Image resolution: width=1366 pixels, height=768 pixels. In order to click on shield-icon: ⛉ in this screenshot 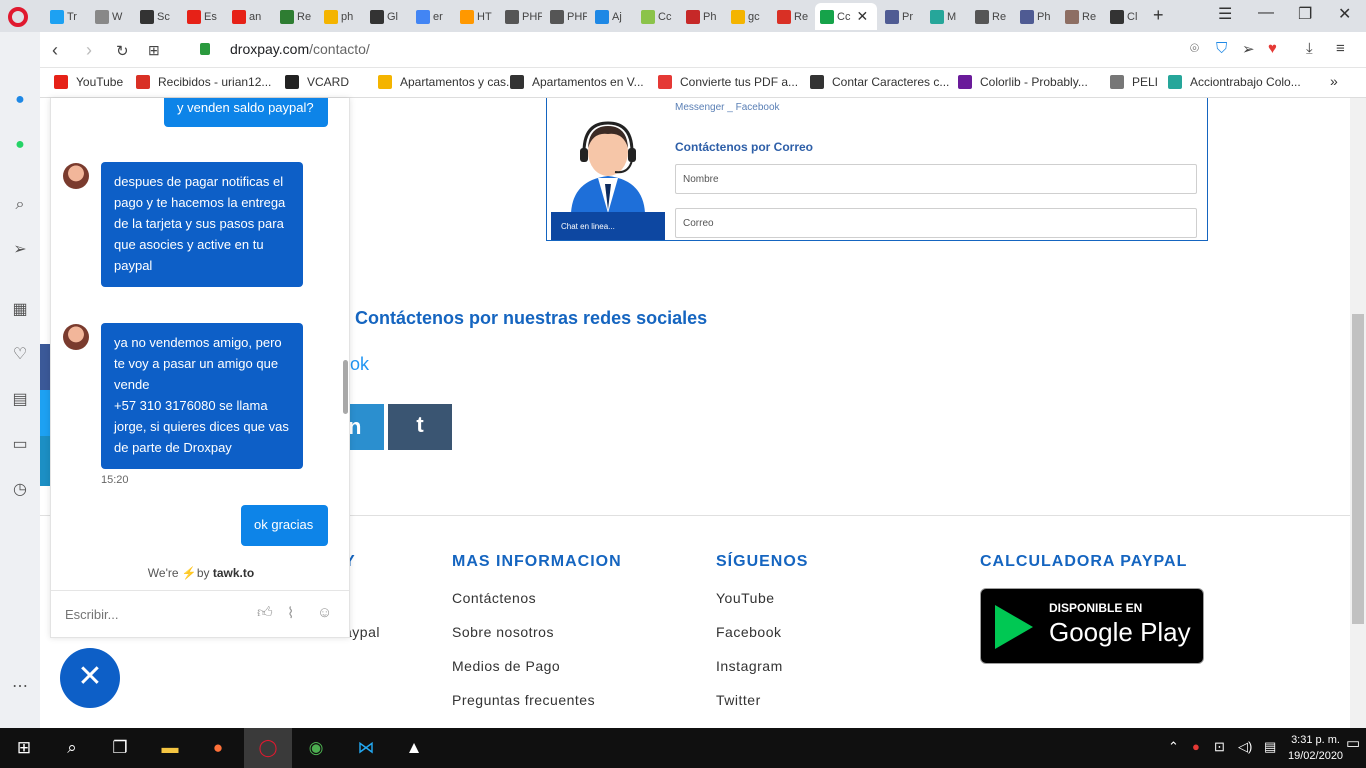, I will do `click(1221, 48)`.